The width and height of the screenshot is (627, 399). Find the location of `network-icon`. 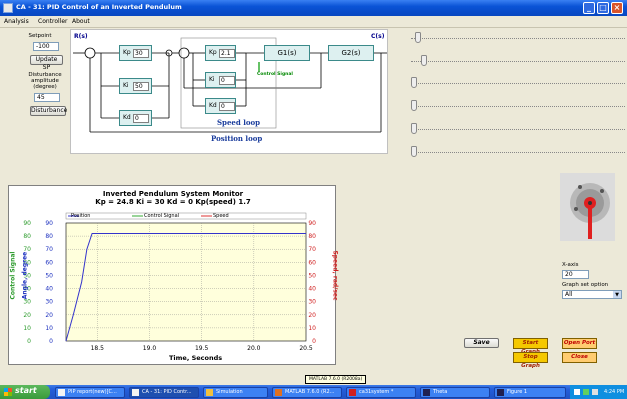

network-icon is located at coordinates (577, 392).